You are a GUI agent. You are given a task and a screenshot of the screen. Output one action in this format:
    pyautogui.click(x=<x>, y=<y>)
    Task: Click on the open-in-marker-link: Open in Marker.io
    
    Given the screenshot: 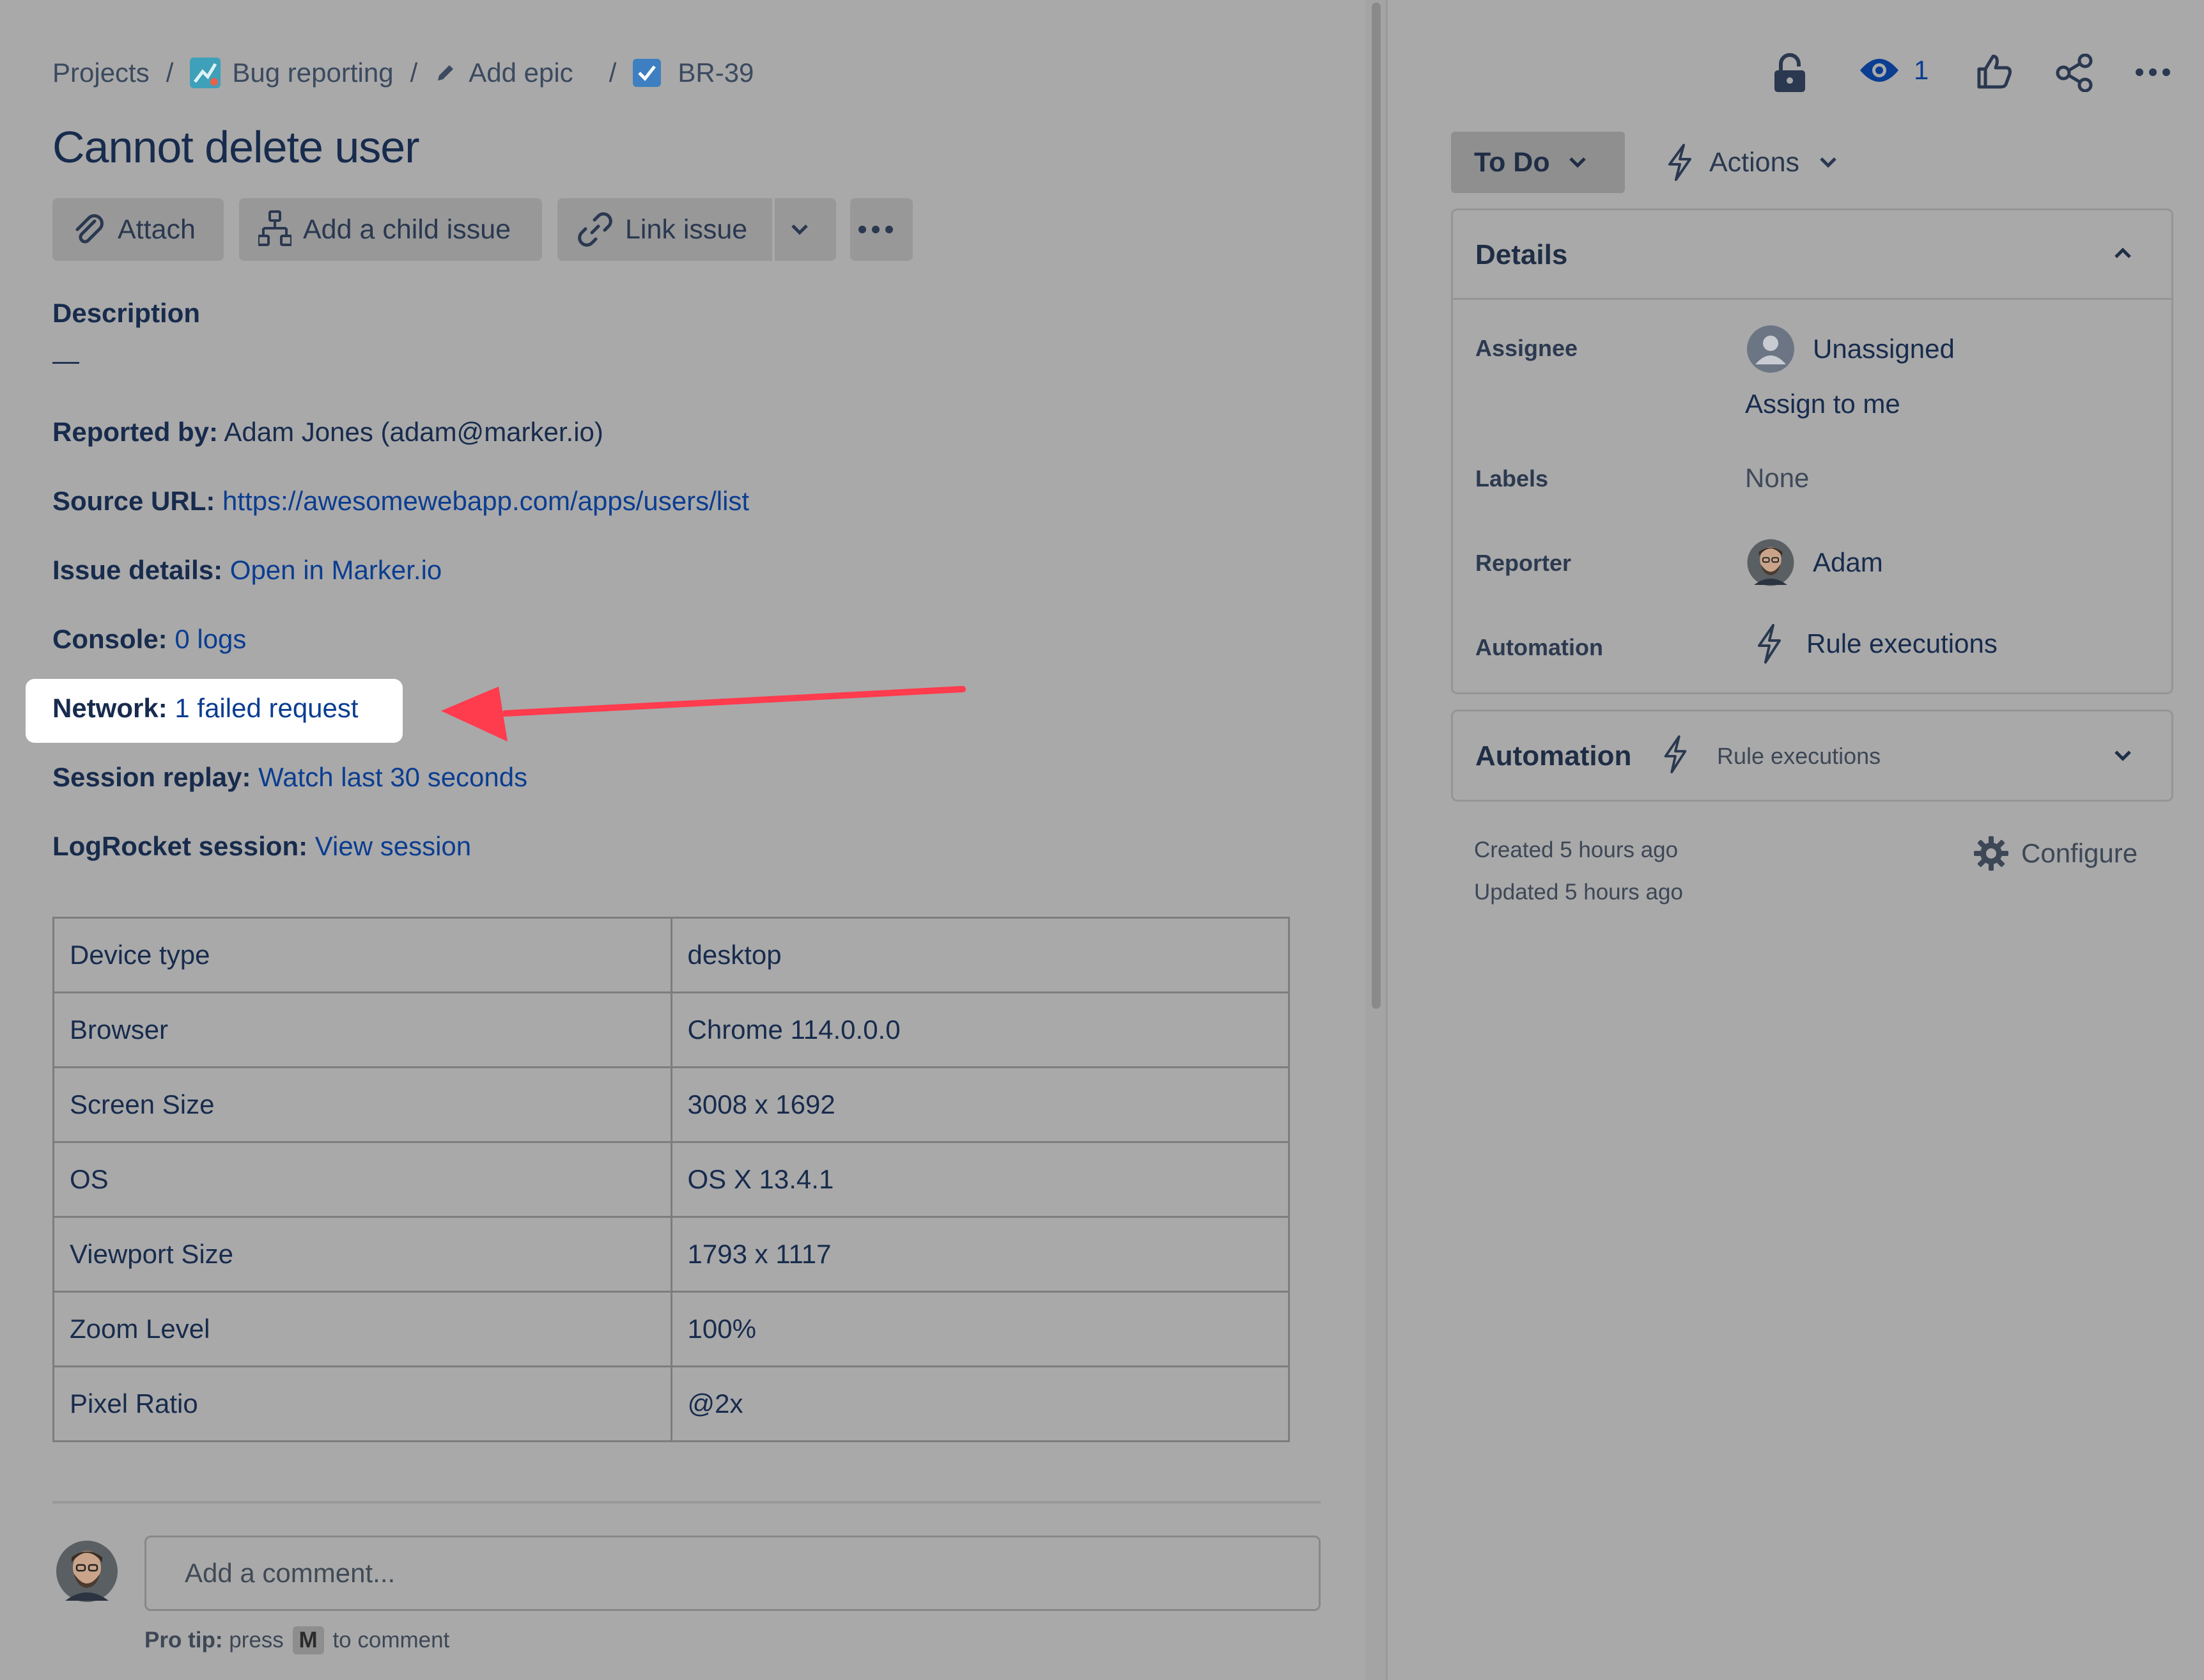 What is the action you would take?
    pyautogui.click(x=336, y=570)
    